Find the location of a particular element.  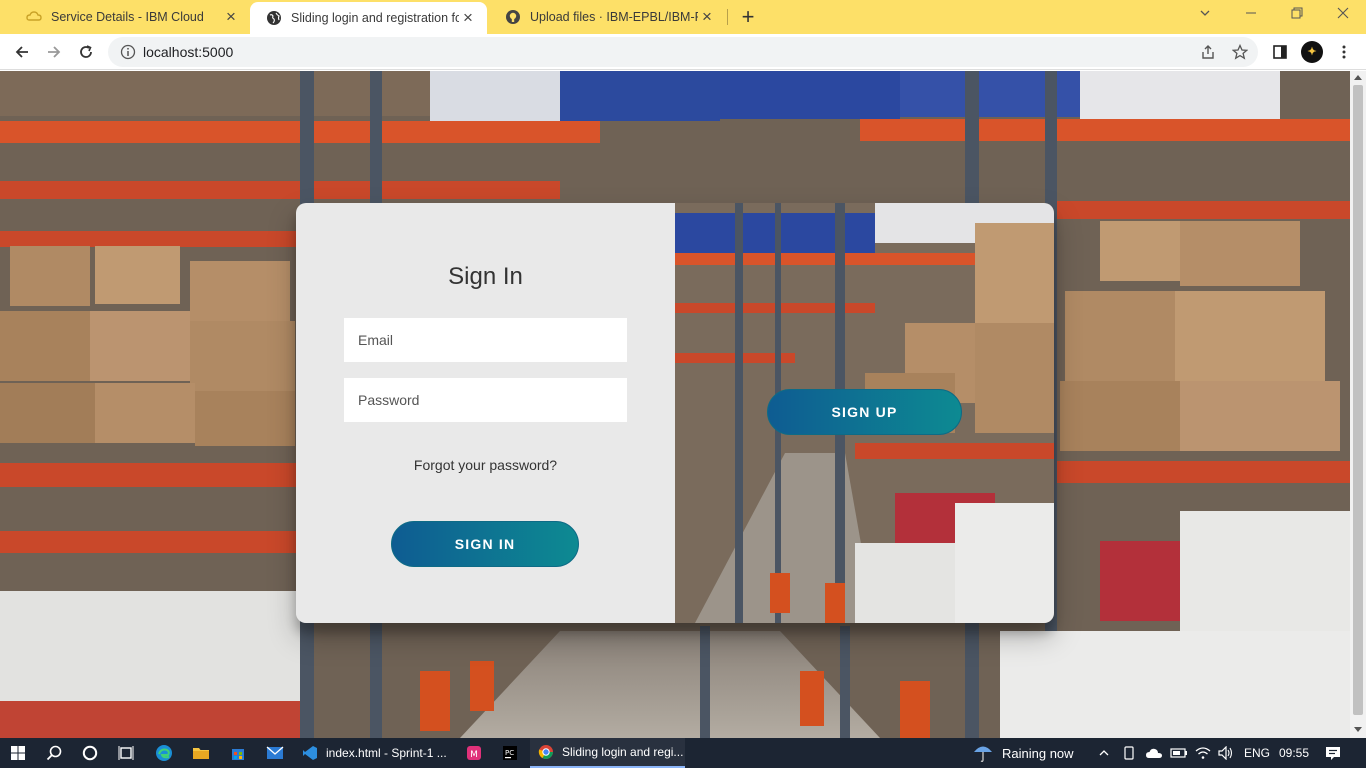

file-explorer-icon is located at coordinates (201, 753).